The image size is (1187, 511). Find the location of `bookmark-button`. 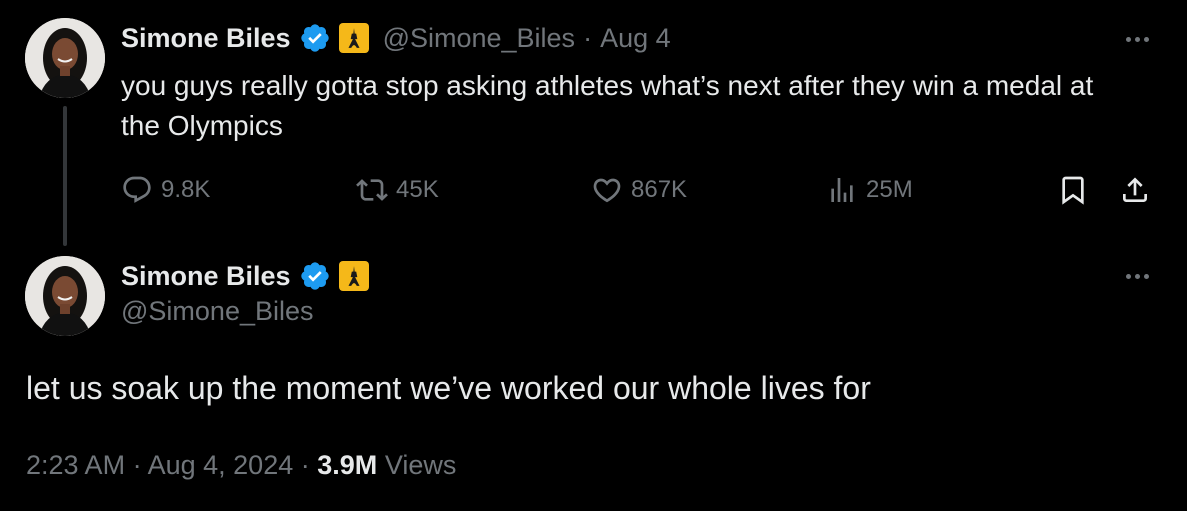

bookmark-button is located at coordinates (1073, 190).